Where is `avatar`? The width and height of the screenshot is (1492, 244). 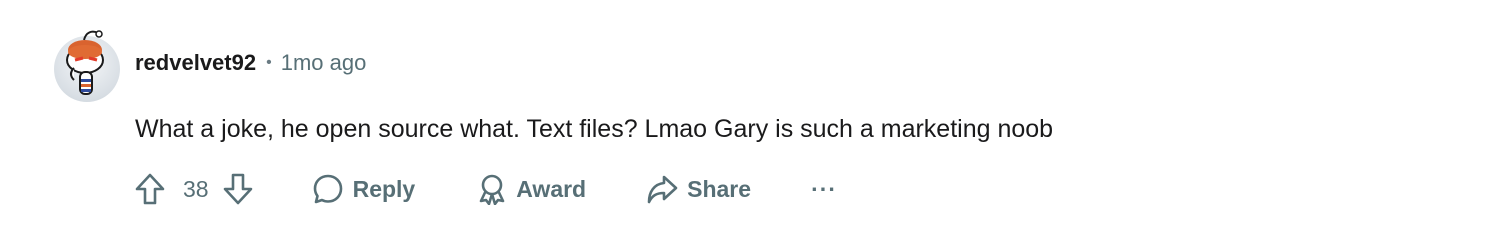
avatar is located at coordinates (87, 66).